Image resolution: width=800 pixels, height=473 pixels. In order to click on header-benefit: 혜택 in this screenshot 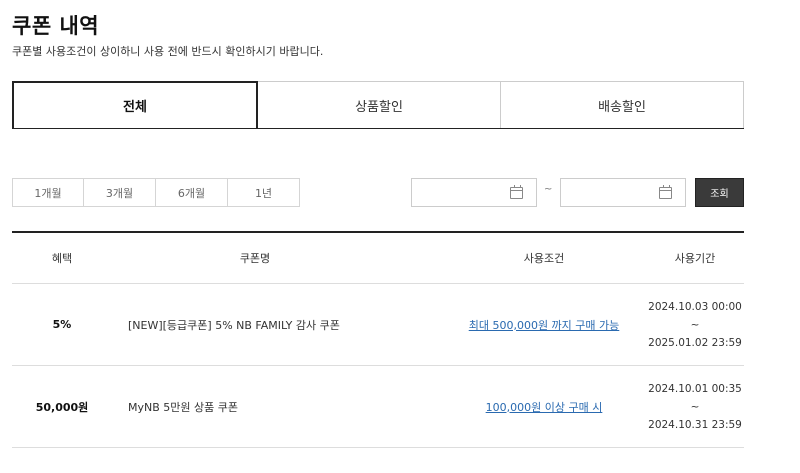, I will do `click(62, 258)`.